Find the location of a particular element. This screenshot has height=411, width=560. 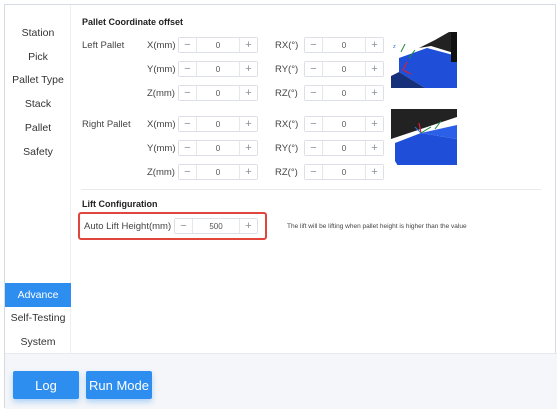

left-rz-stepper: − 0 + is located at coordinates (344, 93).